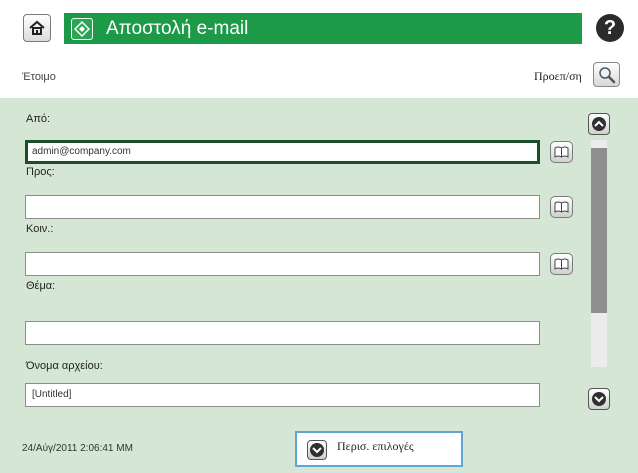  I want to click on home-button, so click(37, 28).